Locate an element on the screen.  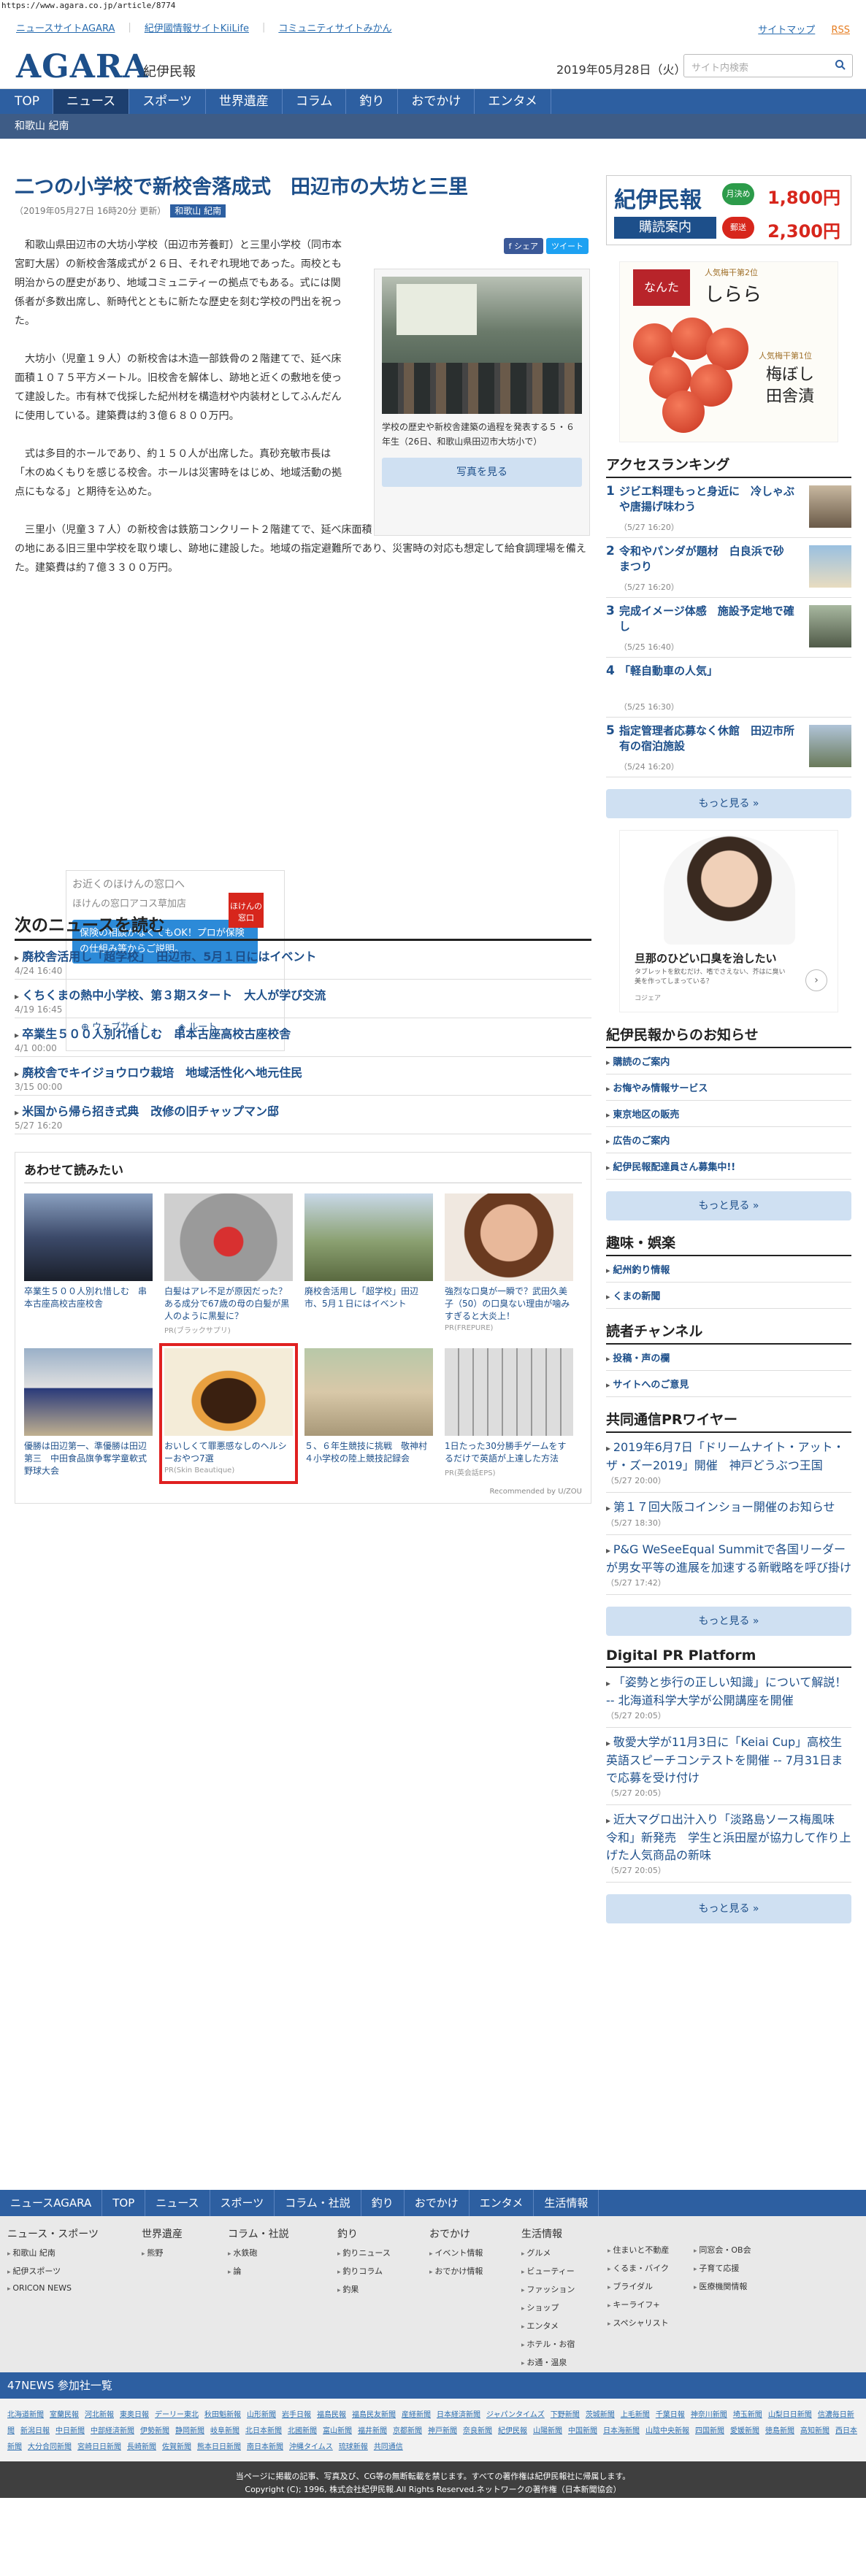
47news-heading: 47NEWS 参加社一覧 is located at coordinates (433, 2385).